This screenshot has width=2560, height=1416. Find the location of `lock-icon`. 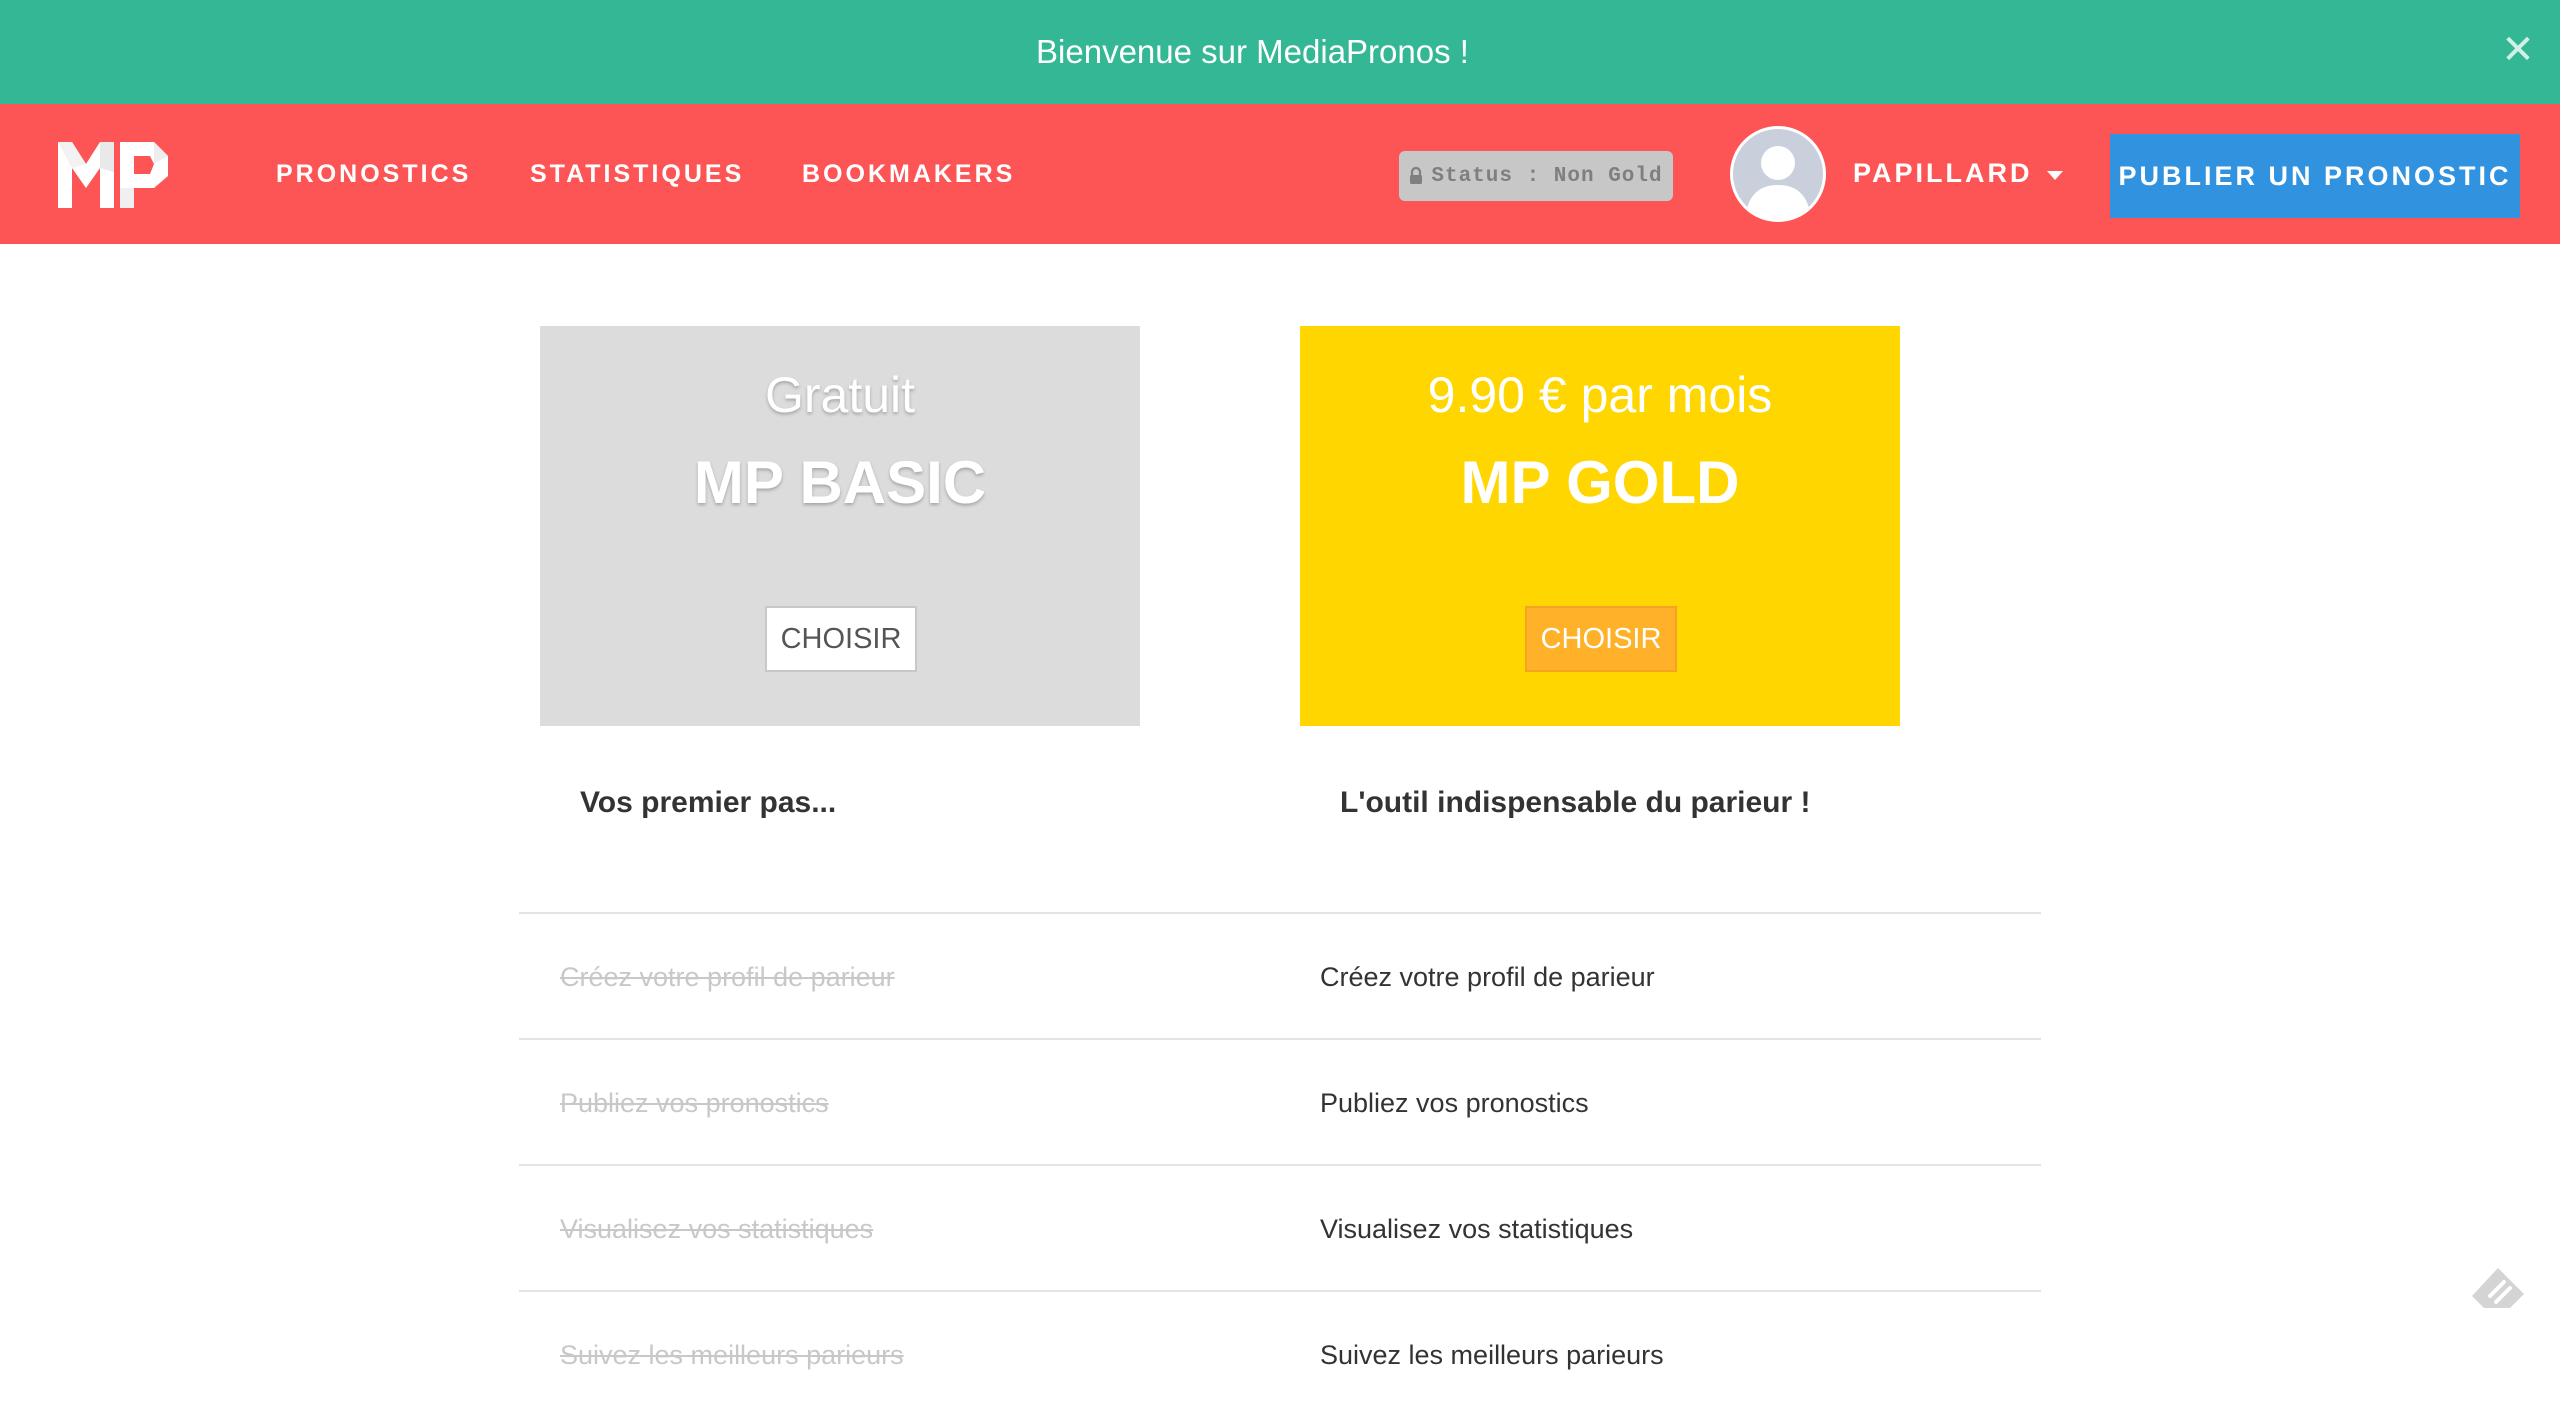

lock-icon is located at coordinates (1416, 175).